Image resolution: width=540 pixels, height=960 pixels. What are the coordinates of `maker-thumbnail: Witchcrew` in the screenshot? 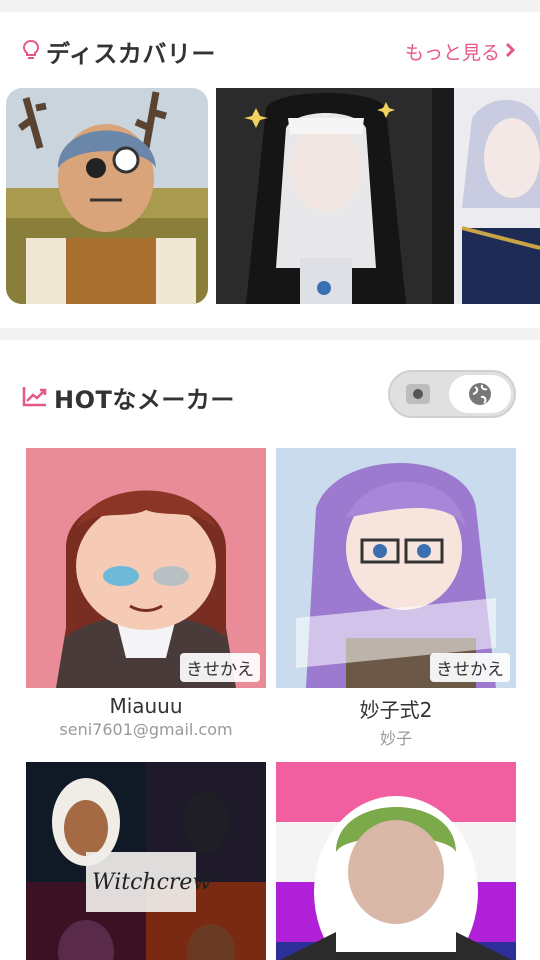 It's located at (146, 861).